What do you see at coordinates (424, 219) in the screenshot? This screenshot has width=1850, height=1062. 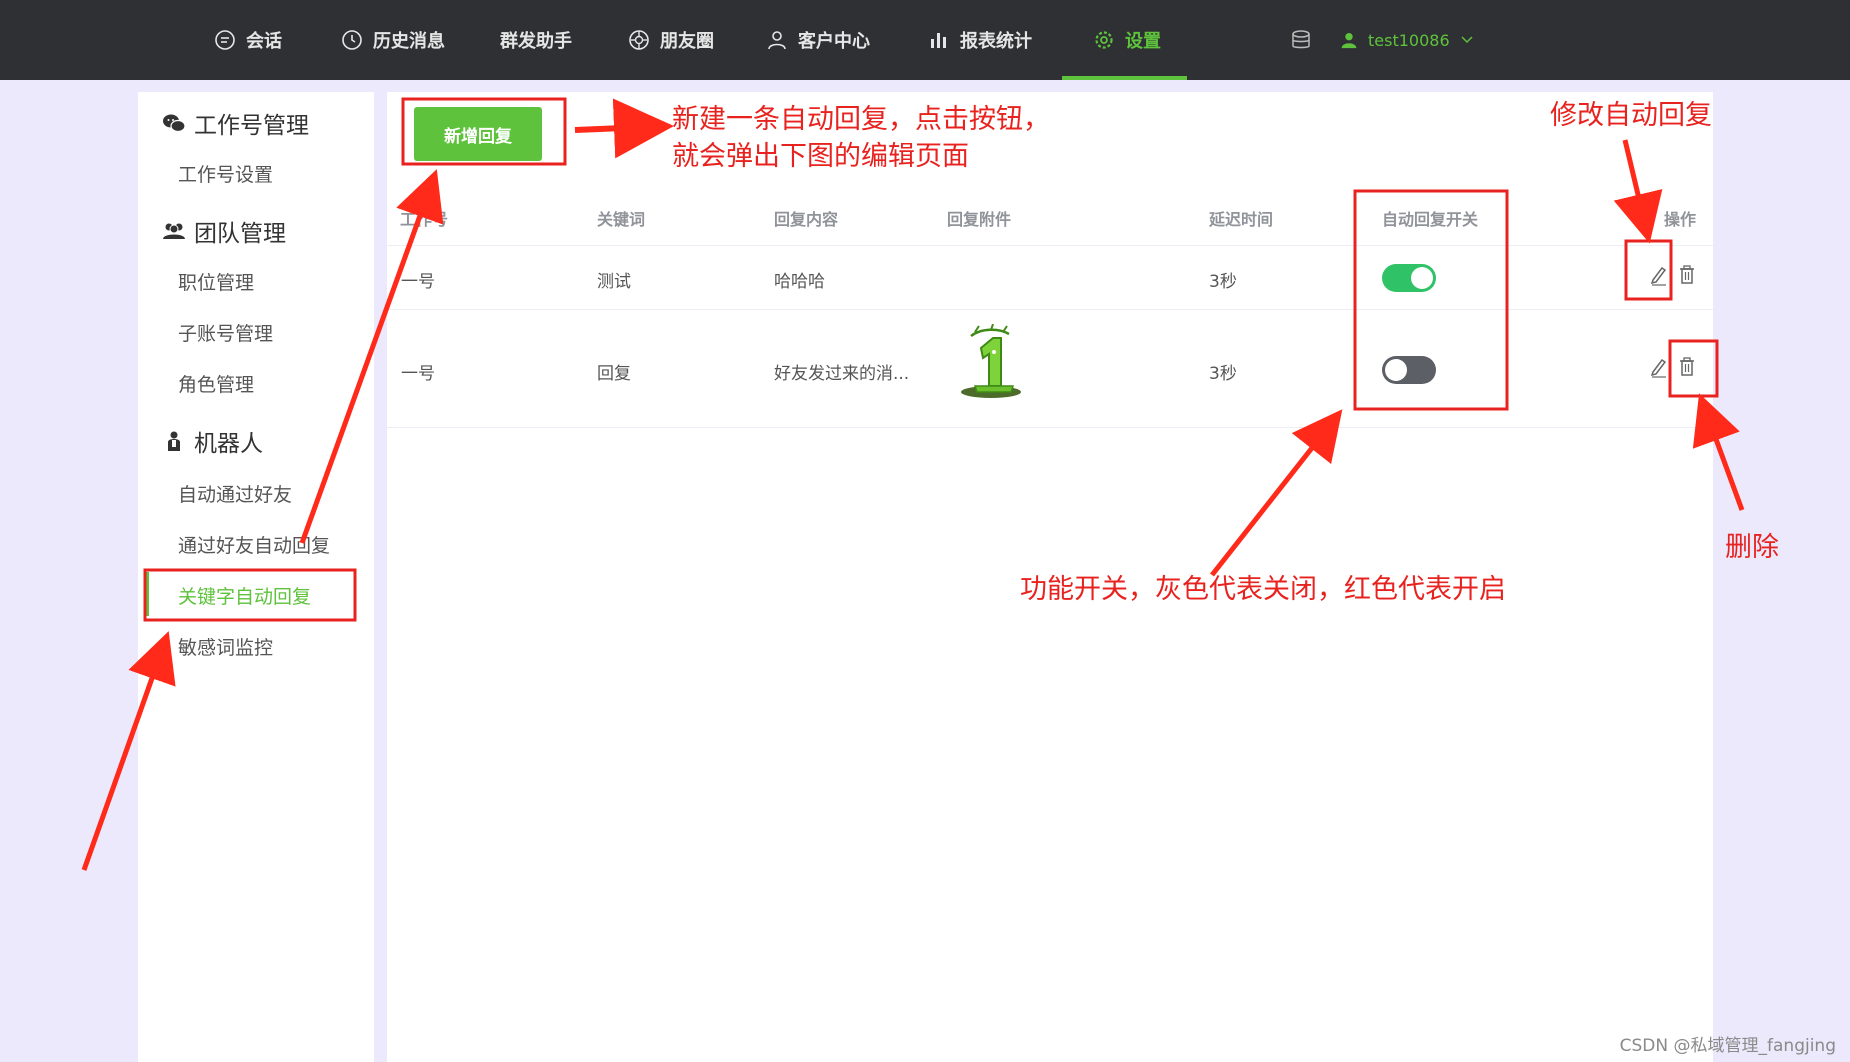 I see `column-header-account: 工作号` at bounding box center [424, 219].